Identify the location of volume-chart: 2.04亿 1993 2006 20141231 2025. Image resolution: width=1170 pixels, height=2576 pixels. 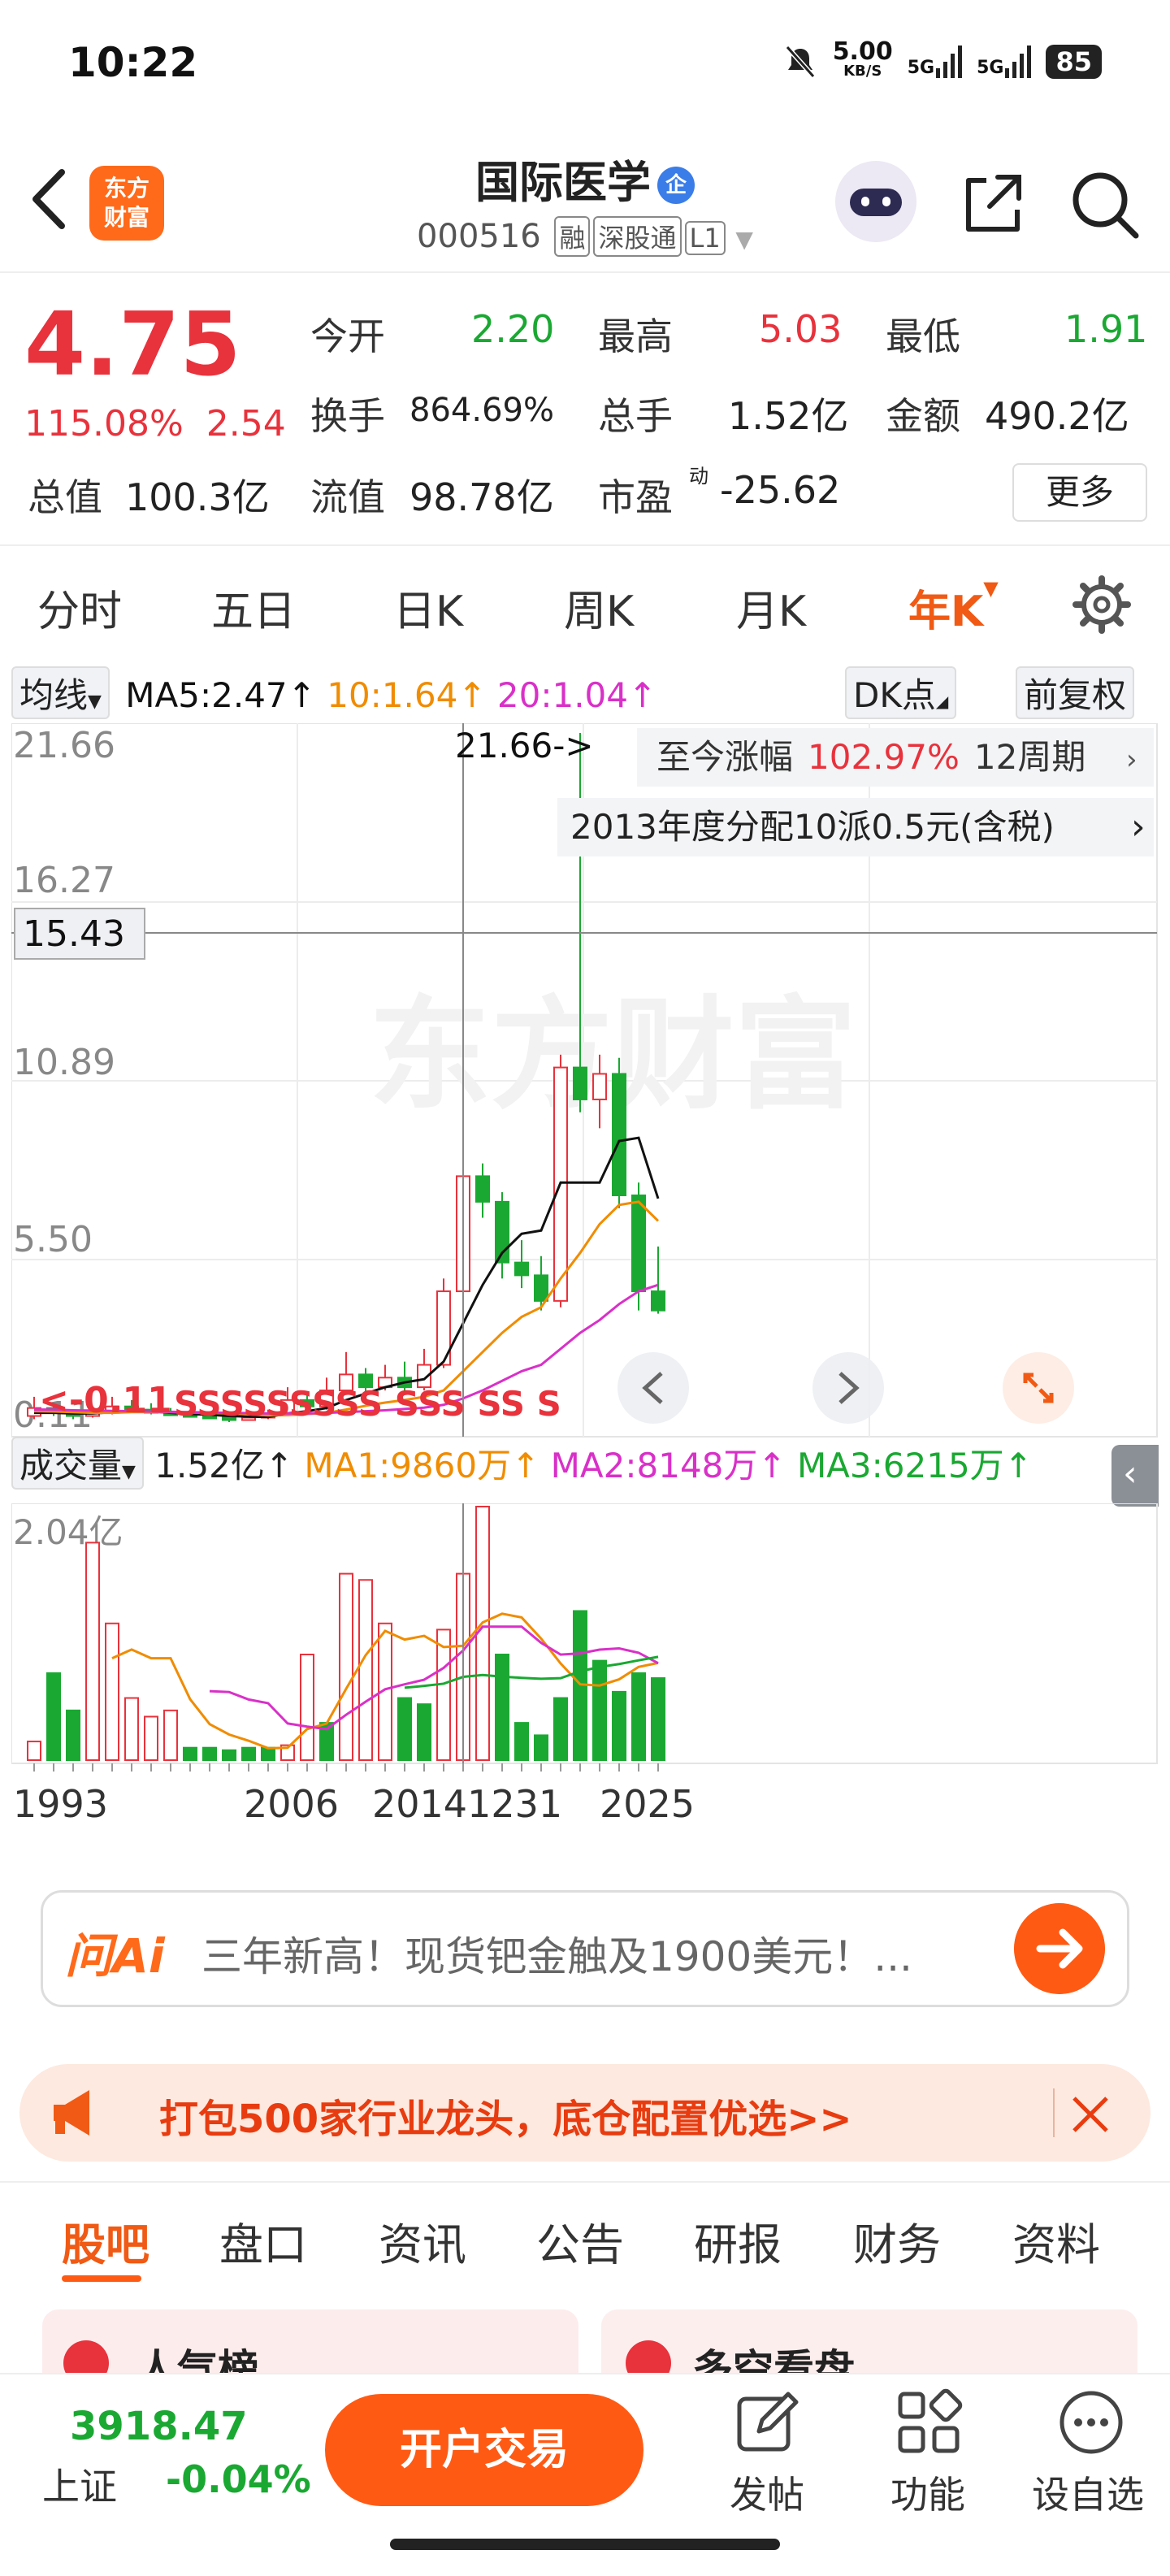
(585, 1661).